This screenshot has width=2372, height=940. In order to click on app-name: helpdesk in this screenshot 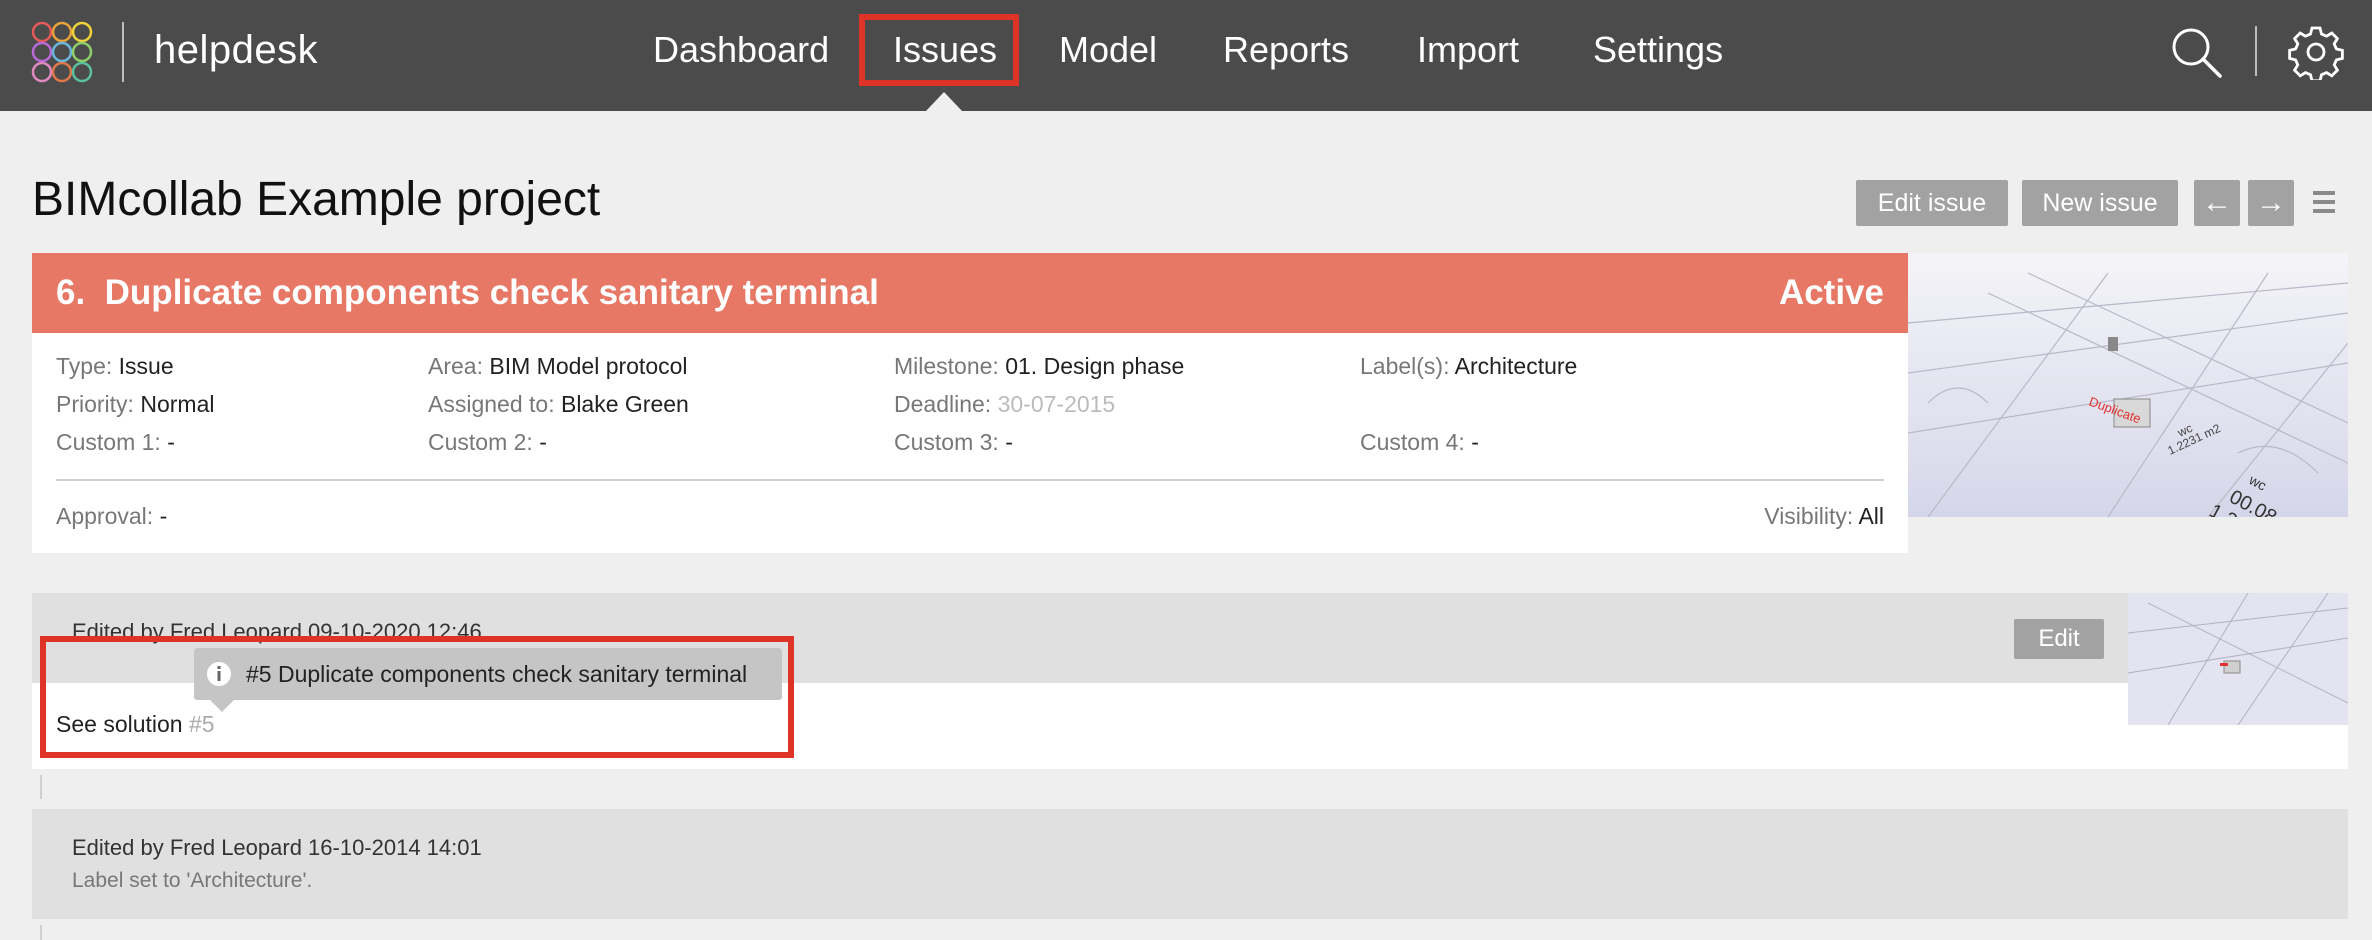, I will do `click(236, 50)`.